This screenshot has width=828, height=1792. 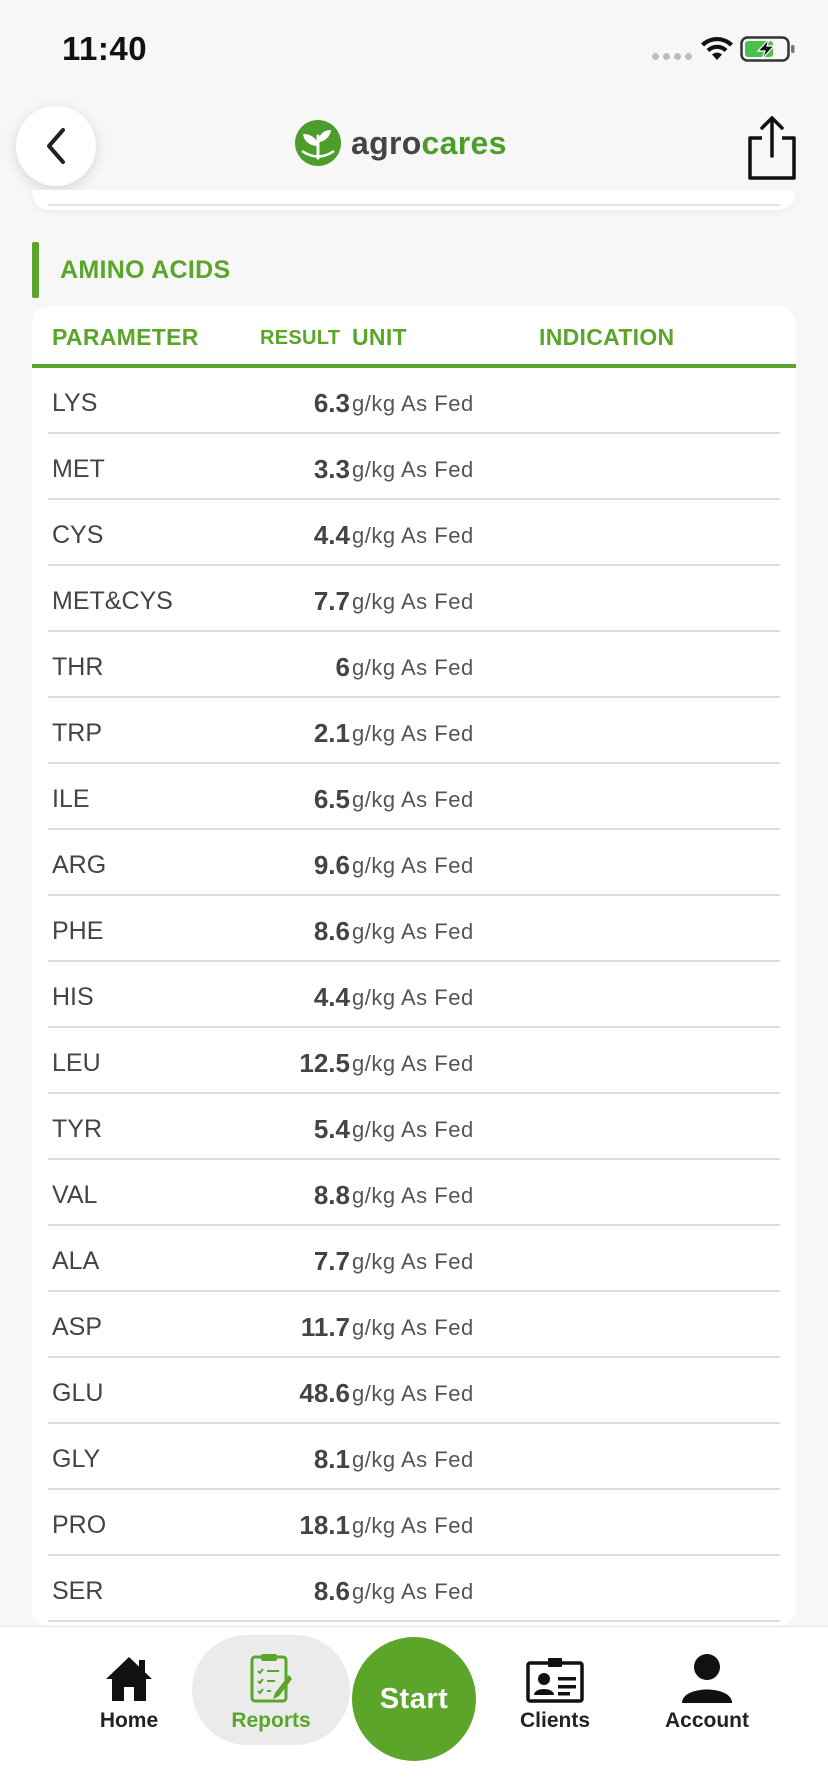 I want to click on header: agrocares, so click(x=414, y=146).